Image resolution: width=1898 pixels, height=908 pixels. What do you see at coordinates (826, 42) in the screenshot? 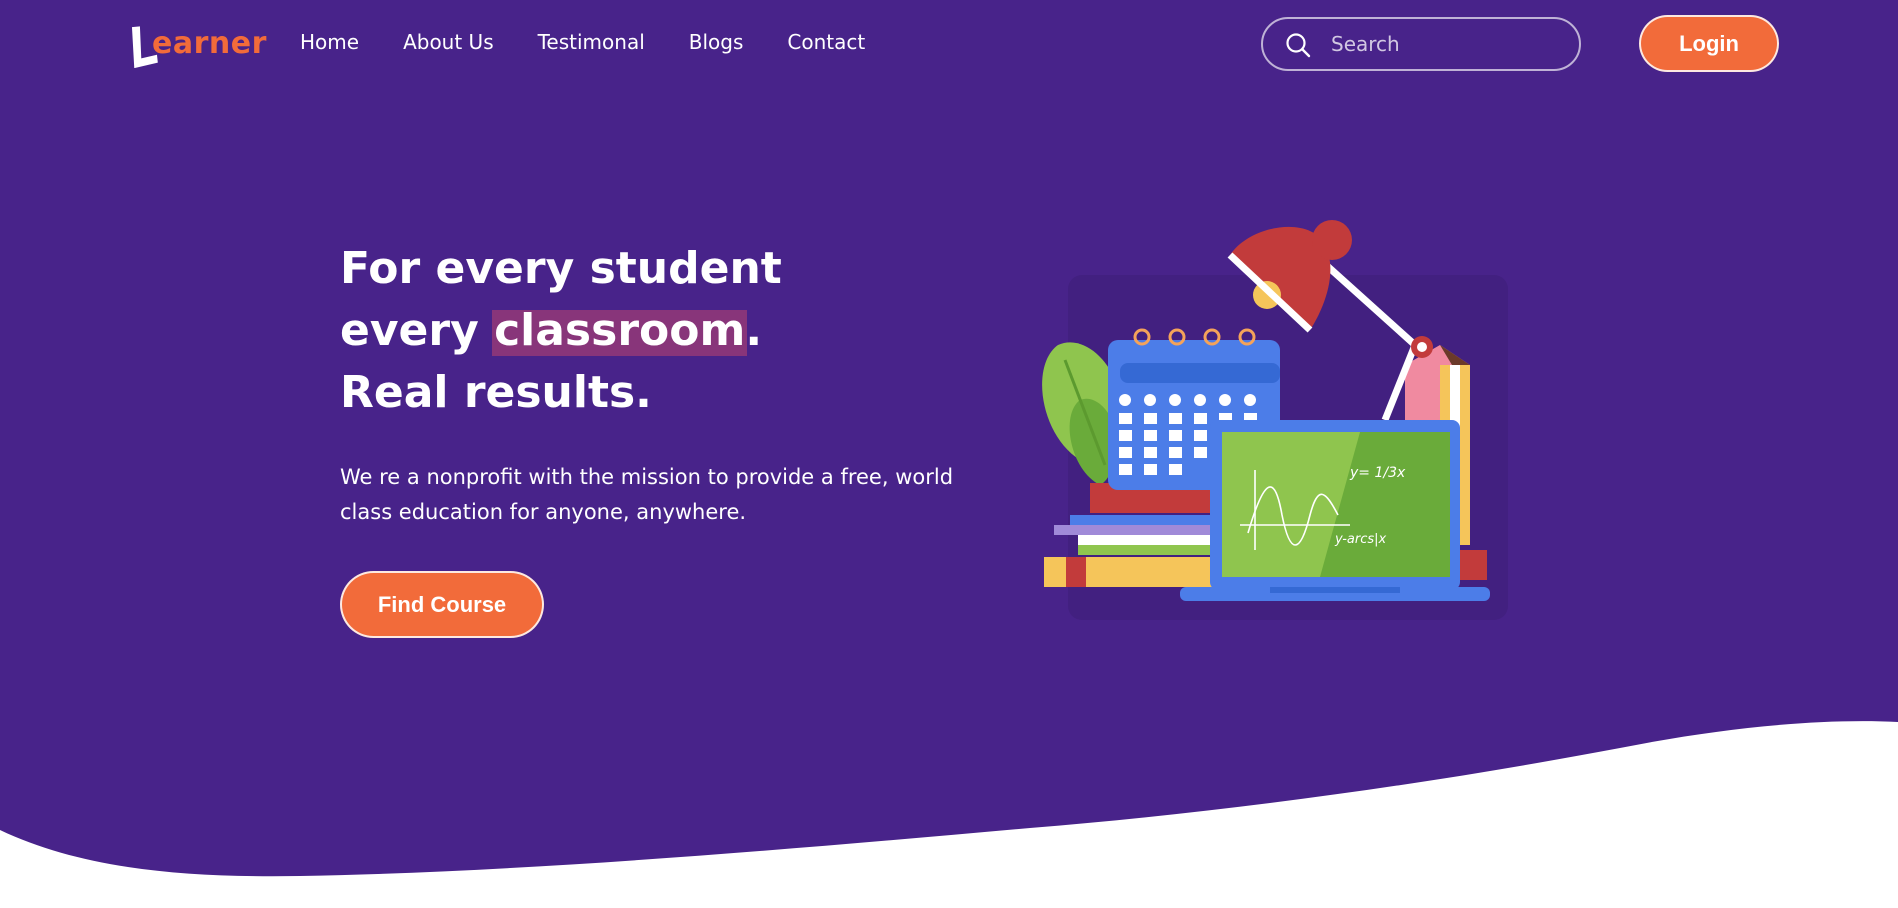
I see `nav-link-contact: Contact` at bounding box center [826, 42].